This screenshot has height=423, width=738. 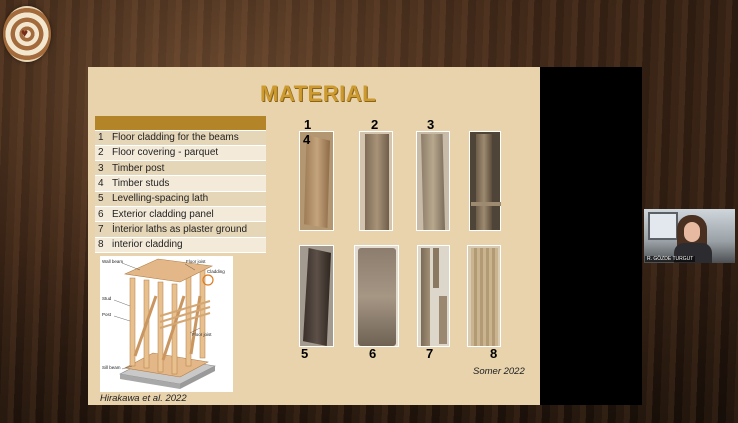 I want to click on photo-number: 4, so click(x=307, y=139).